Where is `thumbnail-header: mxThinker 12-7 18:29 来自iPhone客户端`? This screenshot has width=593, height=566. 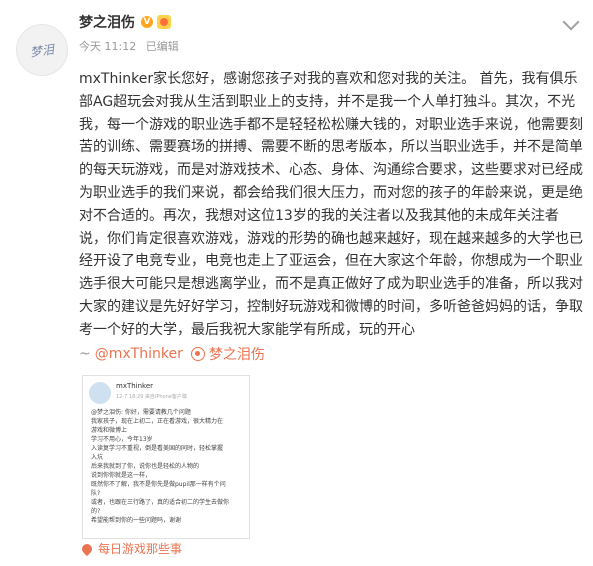 thumbnail-header: mxThinker 12-7 18:29 来自iPhone客户端 is located at coordinates (138, 393).